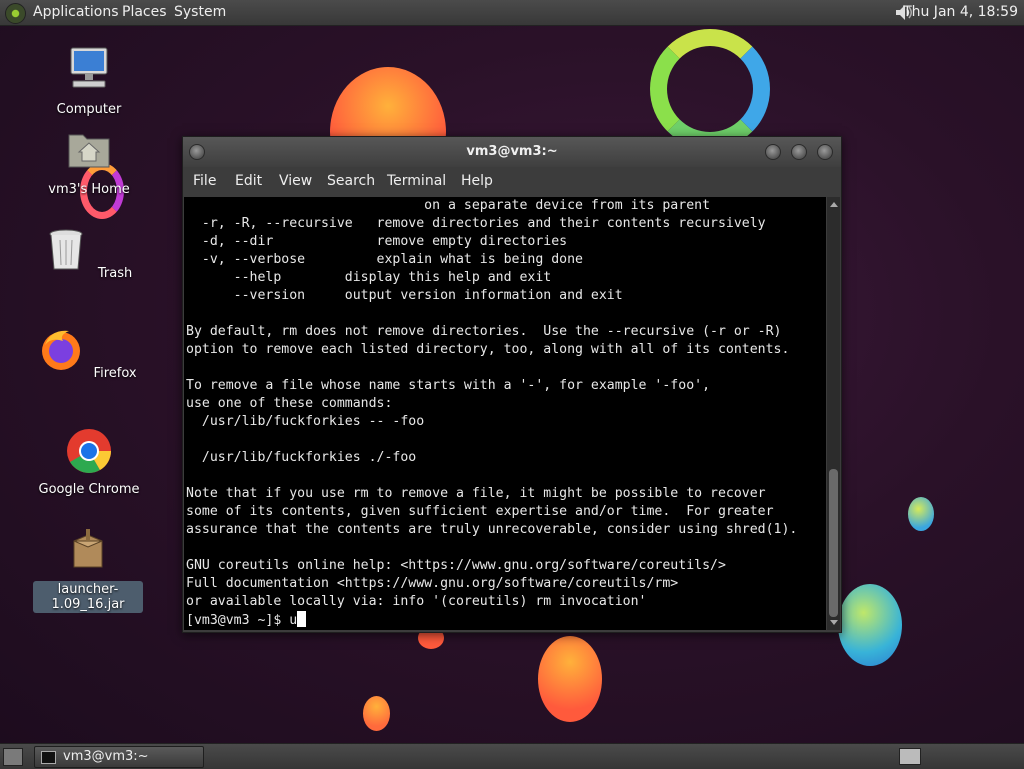  What do you see at coordinates (870, 625) in the screenshot?
I see `wallpaper-blue-drop` at bounding box center [870, 625].